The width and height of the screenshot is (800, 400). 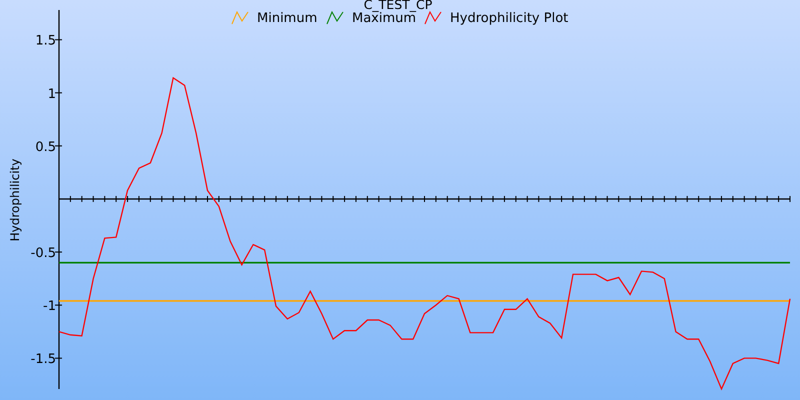 I want to click on legend-label: Hydrophilicity Plot, so click(x=509, y=18).